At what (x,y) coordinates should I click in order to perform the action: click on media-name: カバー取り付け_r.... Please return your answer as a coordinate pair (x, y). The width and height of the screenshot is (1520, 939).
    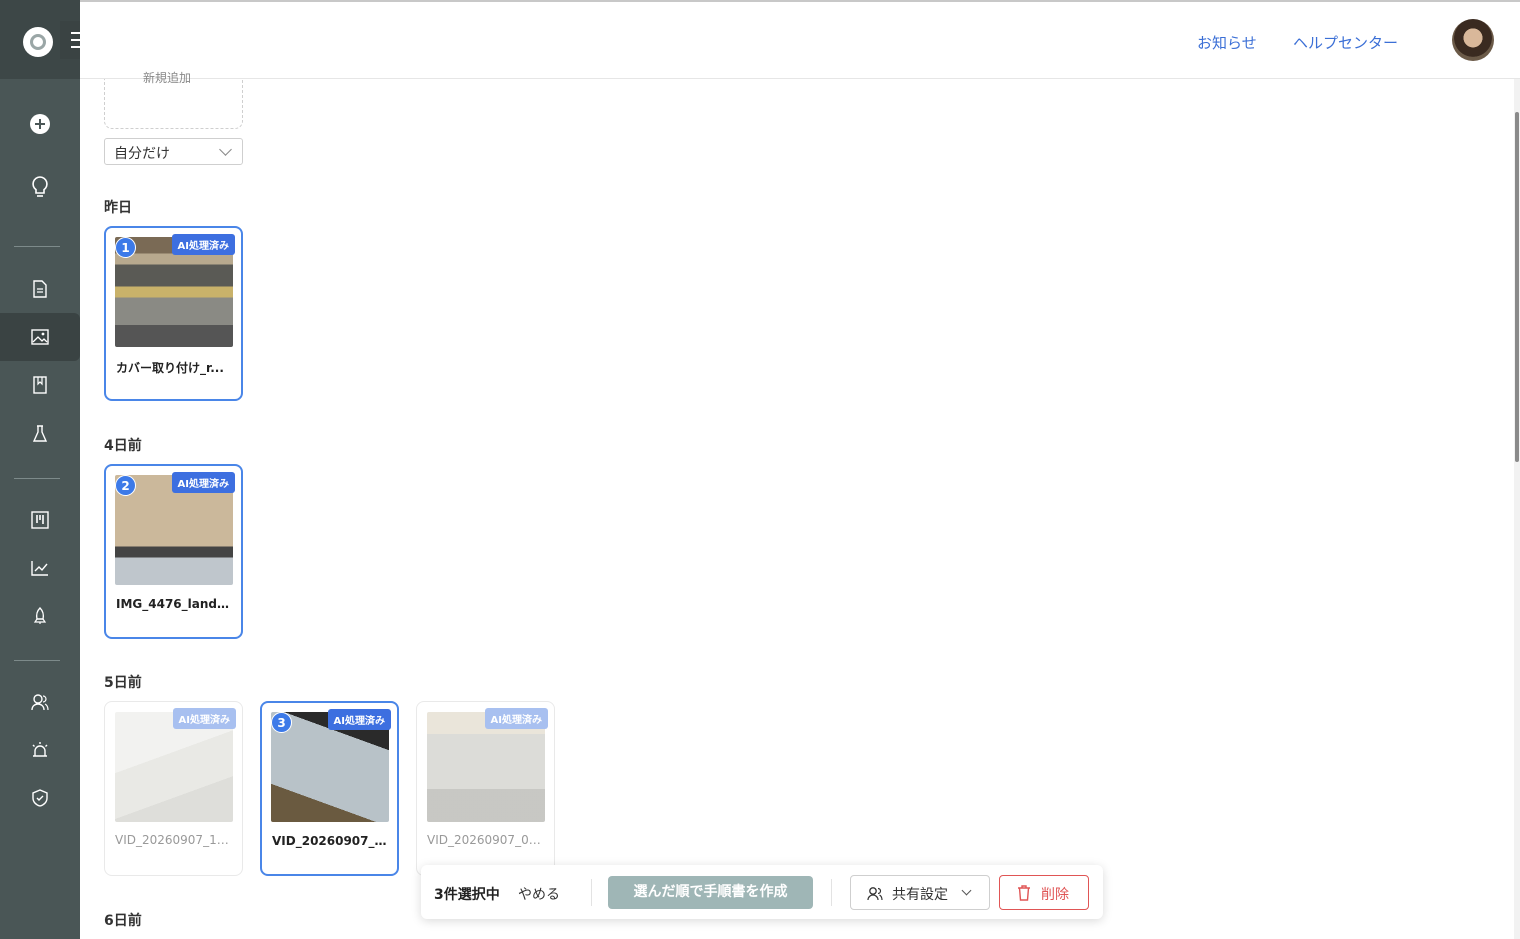
    Looking at the image, I should click on (170, 368).